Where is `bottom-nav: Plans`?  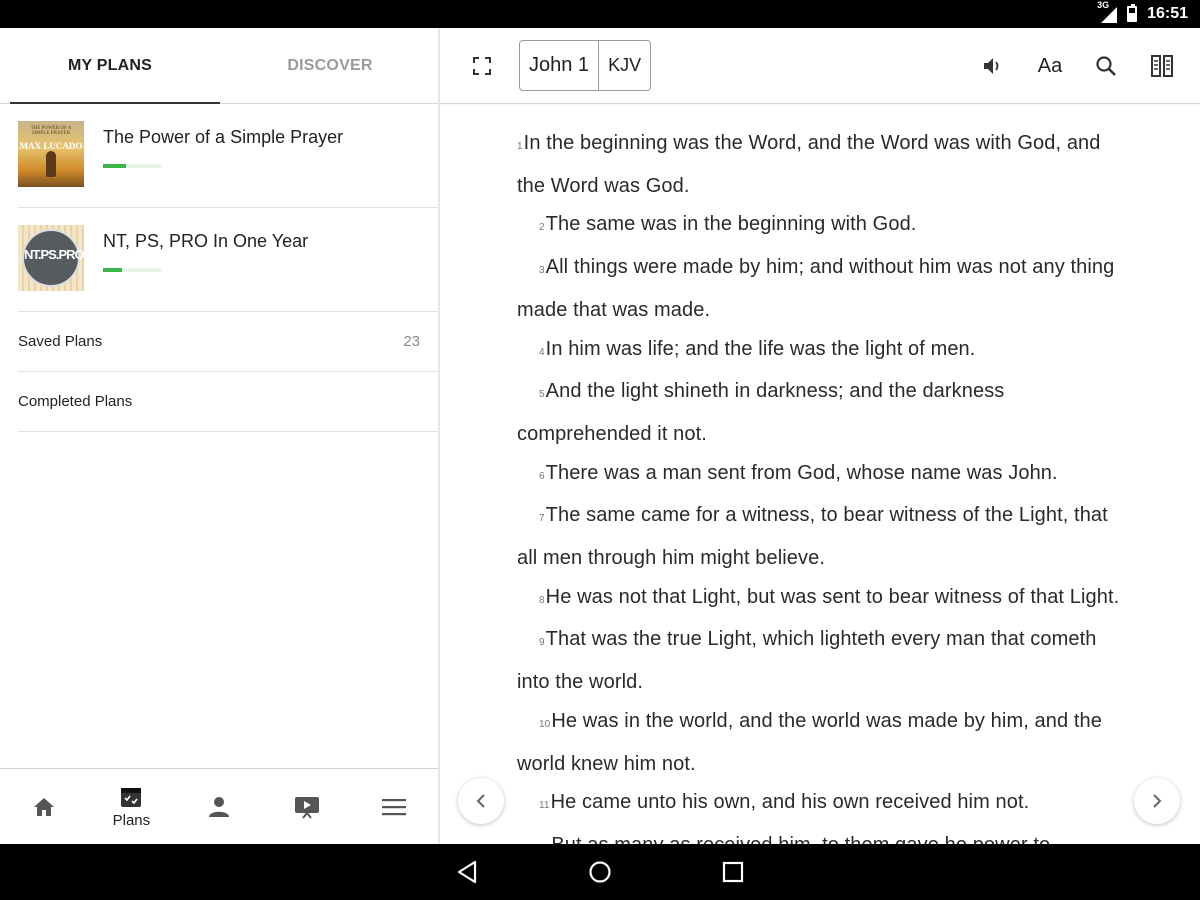 bottom-nav: Plans is located at coordinates (219, 806).